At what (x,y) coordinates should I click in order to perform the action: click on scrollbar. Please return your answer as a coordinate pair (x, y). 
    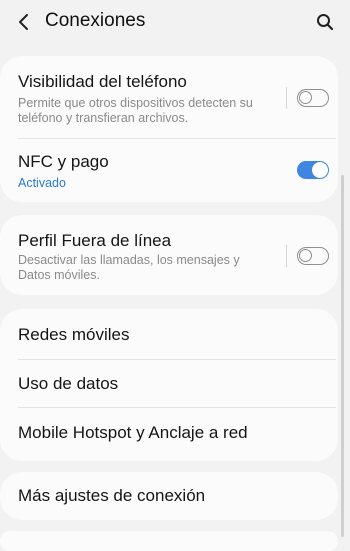
    Looking at the image, I should click on (342, 356).